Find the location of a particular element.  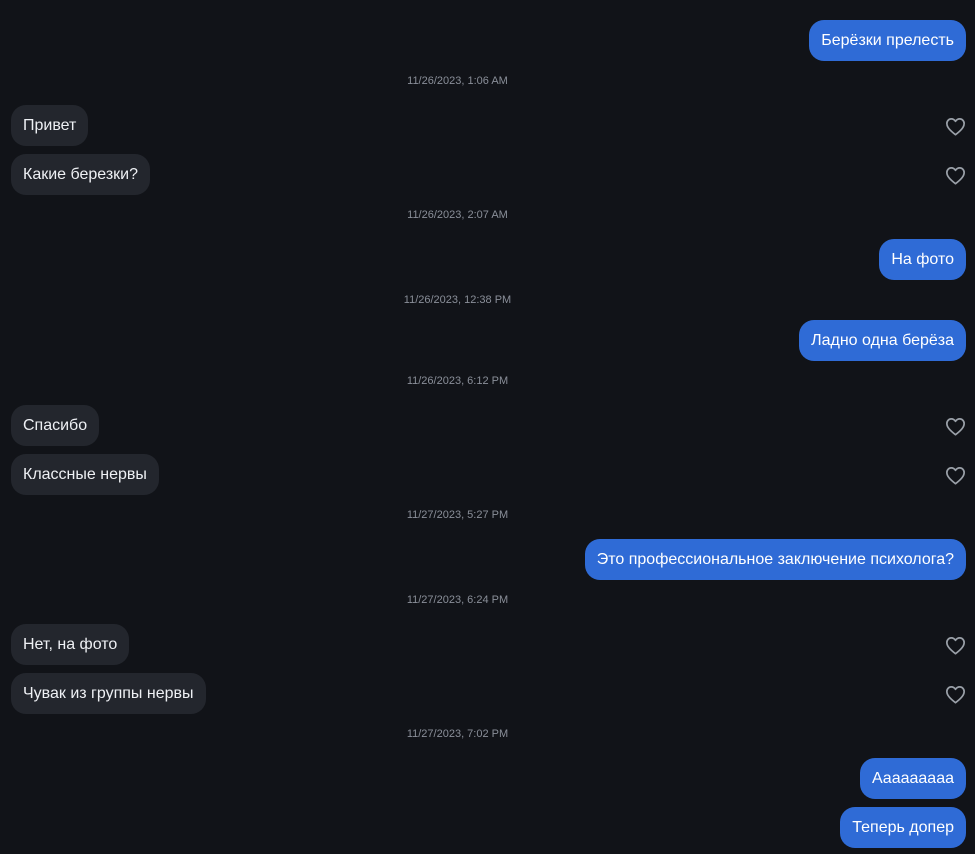

message-timestamp: 11/26/2023, 6:12 PM is located at coordinates (457, 381).